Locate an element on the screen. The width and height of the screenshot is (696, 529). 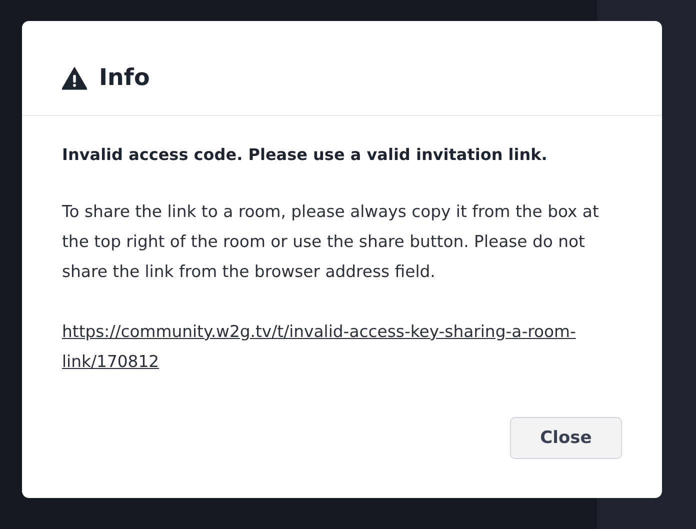
dialog-title: Info is located at coordinates (124, 78).